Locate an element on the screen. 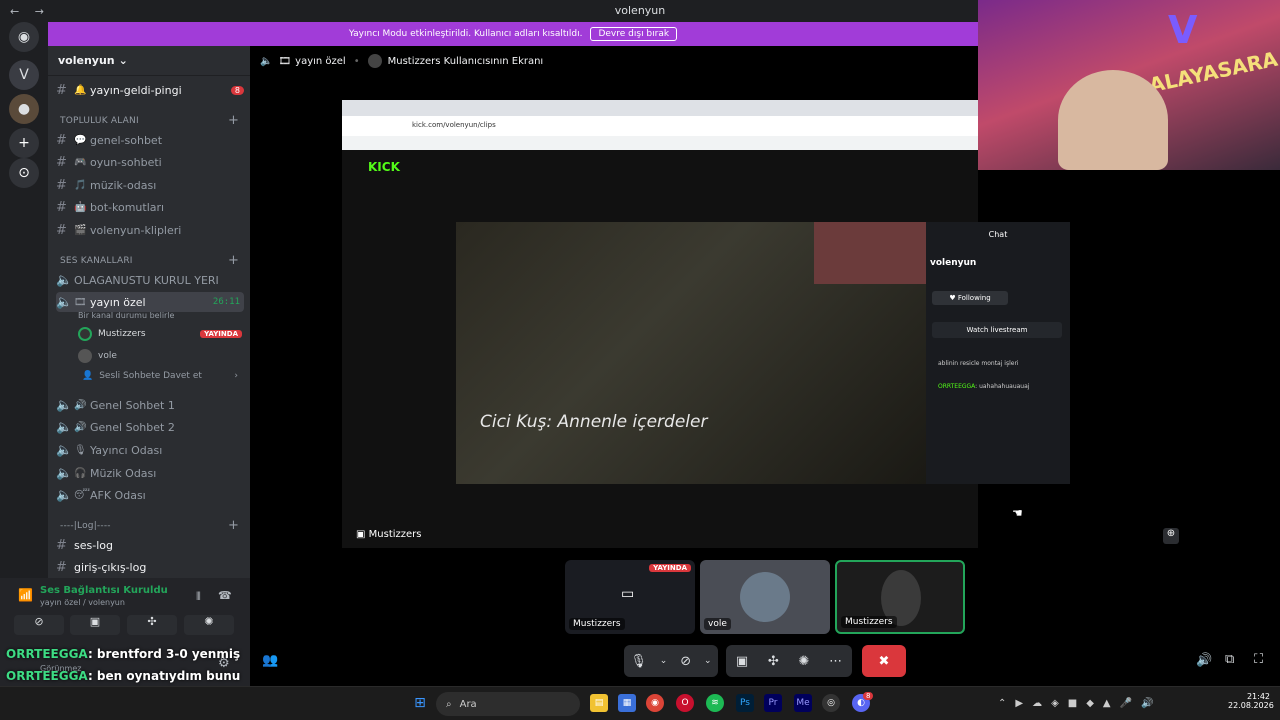 The height and width of the screenshot is (720, 1280). voice-channel-muzik: 🔈 🎧 Müzik Odası is located at coordinates (150, 473).